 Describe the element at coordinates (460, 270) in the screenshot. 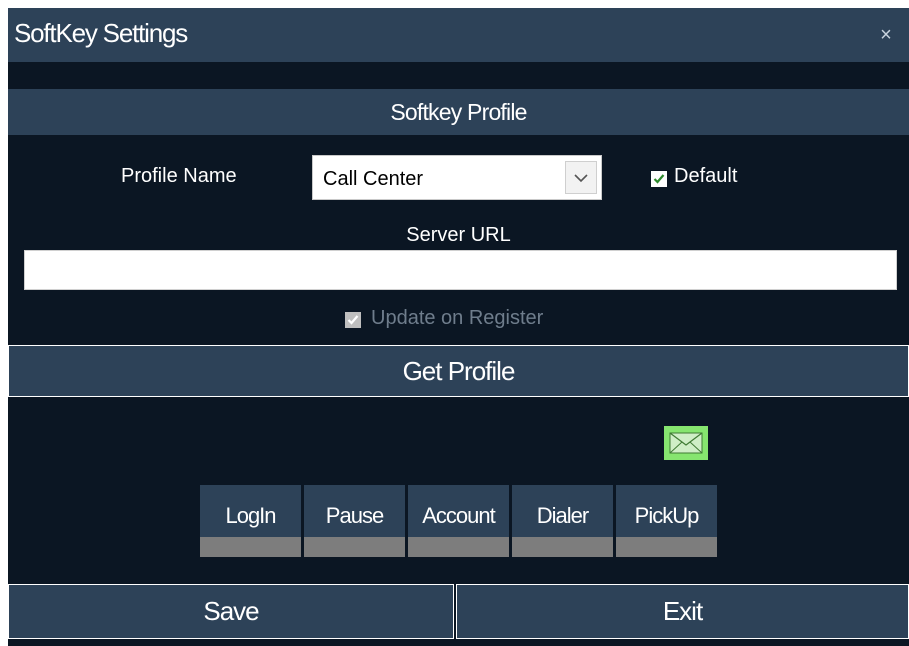

I see `server-url-input` at that location.